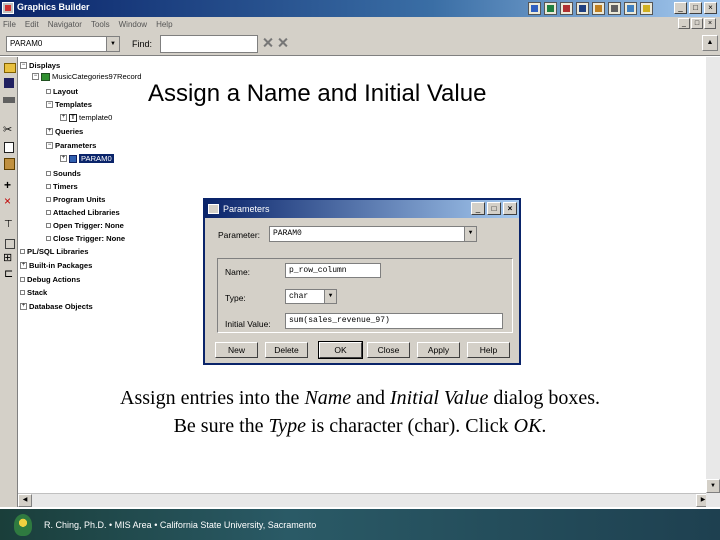  What do you see at coordinates (40, 65) in the screenshot?
I see `tree-node: − Displays` at bounding box center [40, 65].